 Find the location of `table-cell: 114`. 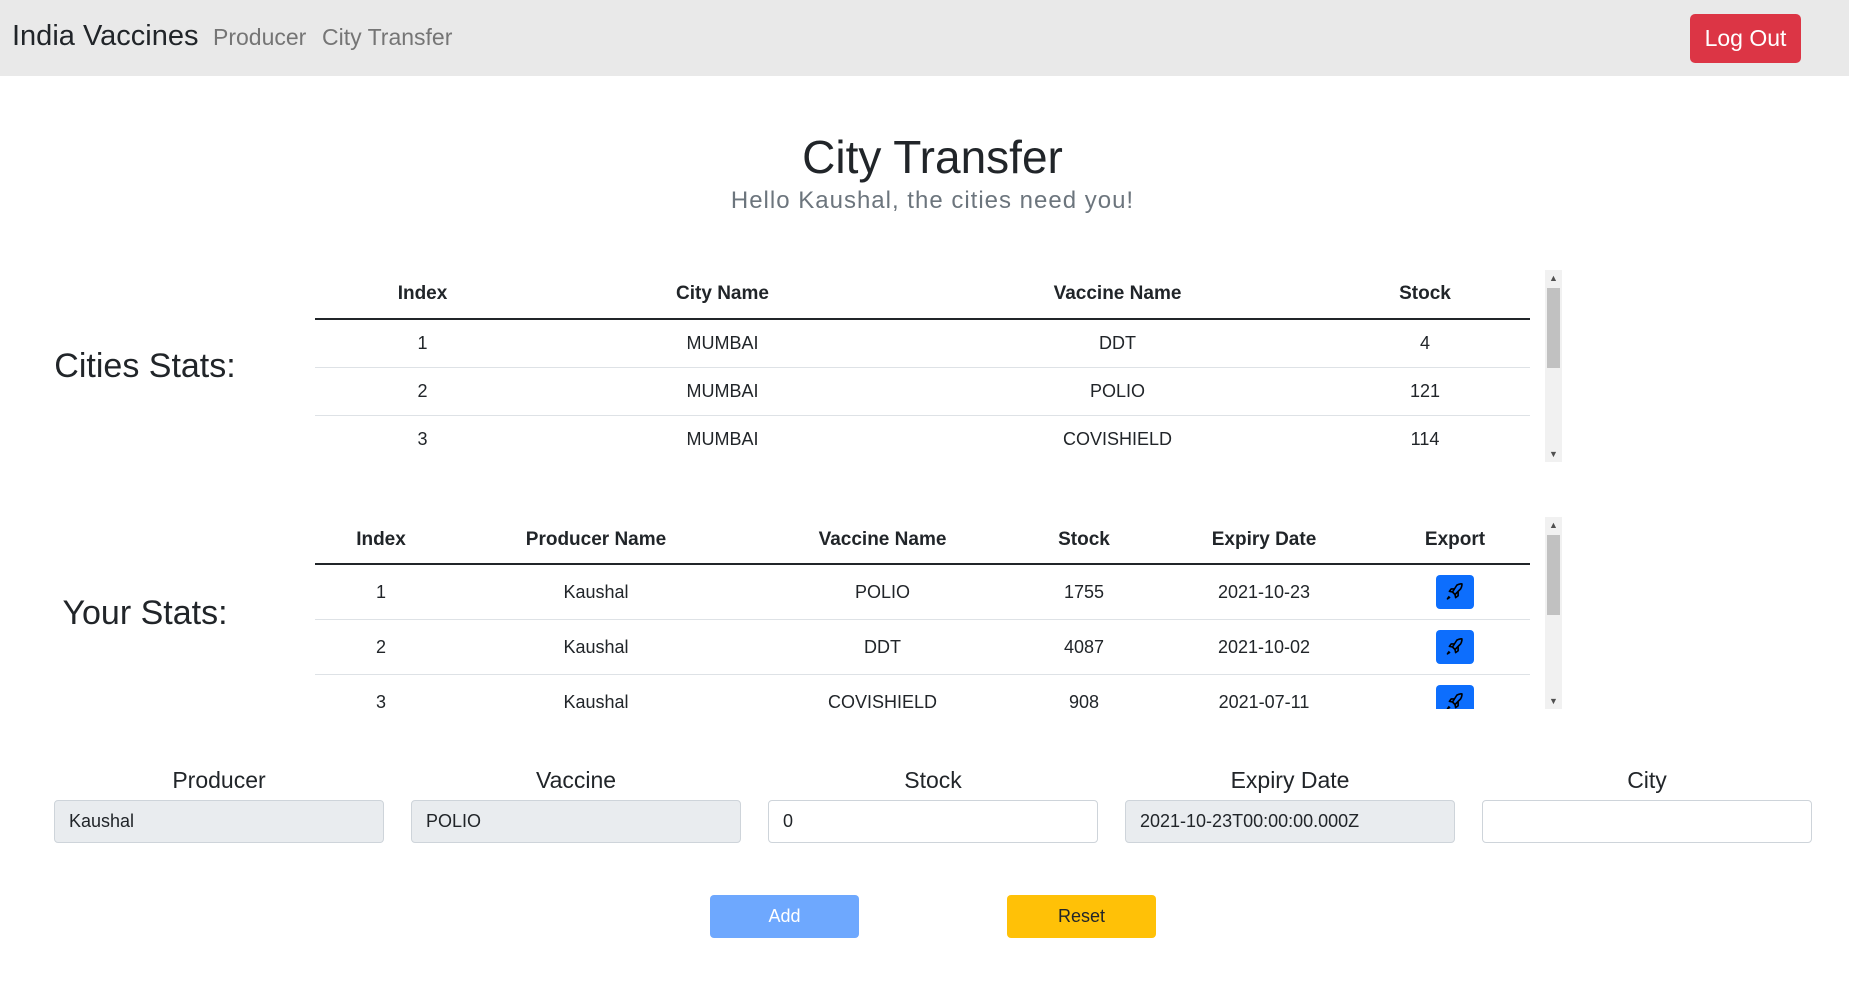

table-cell: 114 is located at coordinates (1425, 438).